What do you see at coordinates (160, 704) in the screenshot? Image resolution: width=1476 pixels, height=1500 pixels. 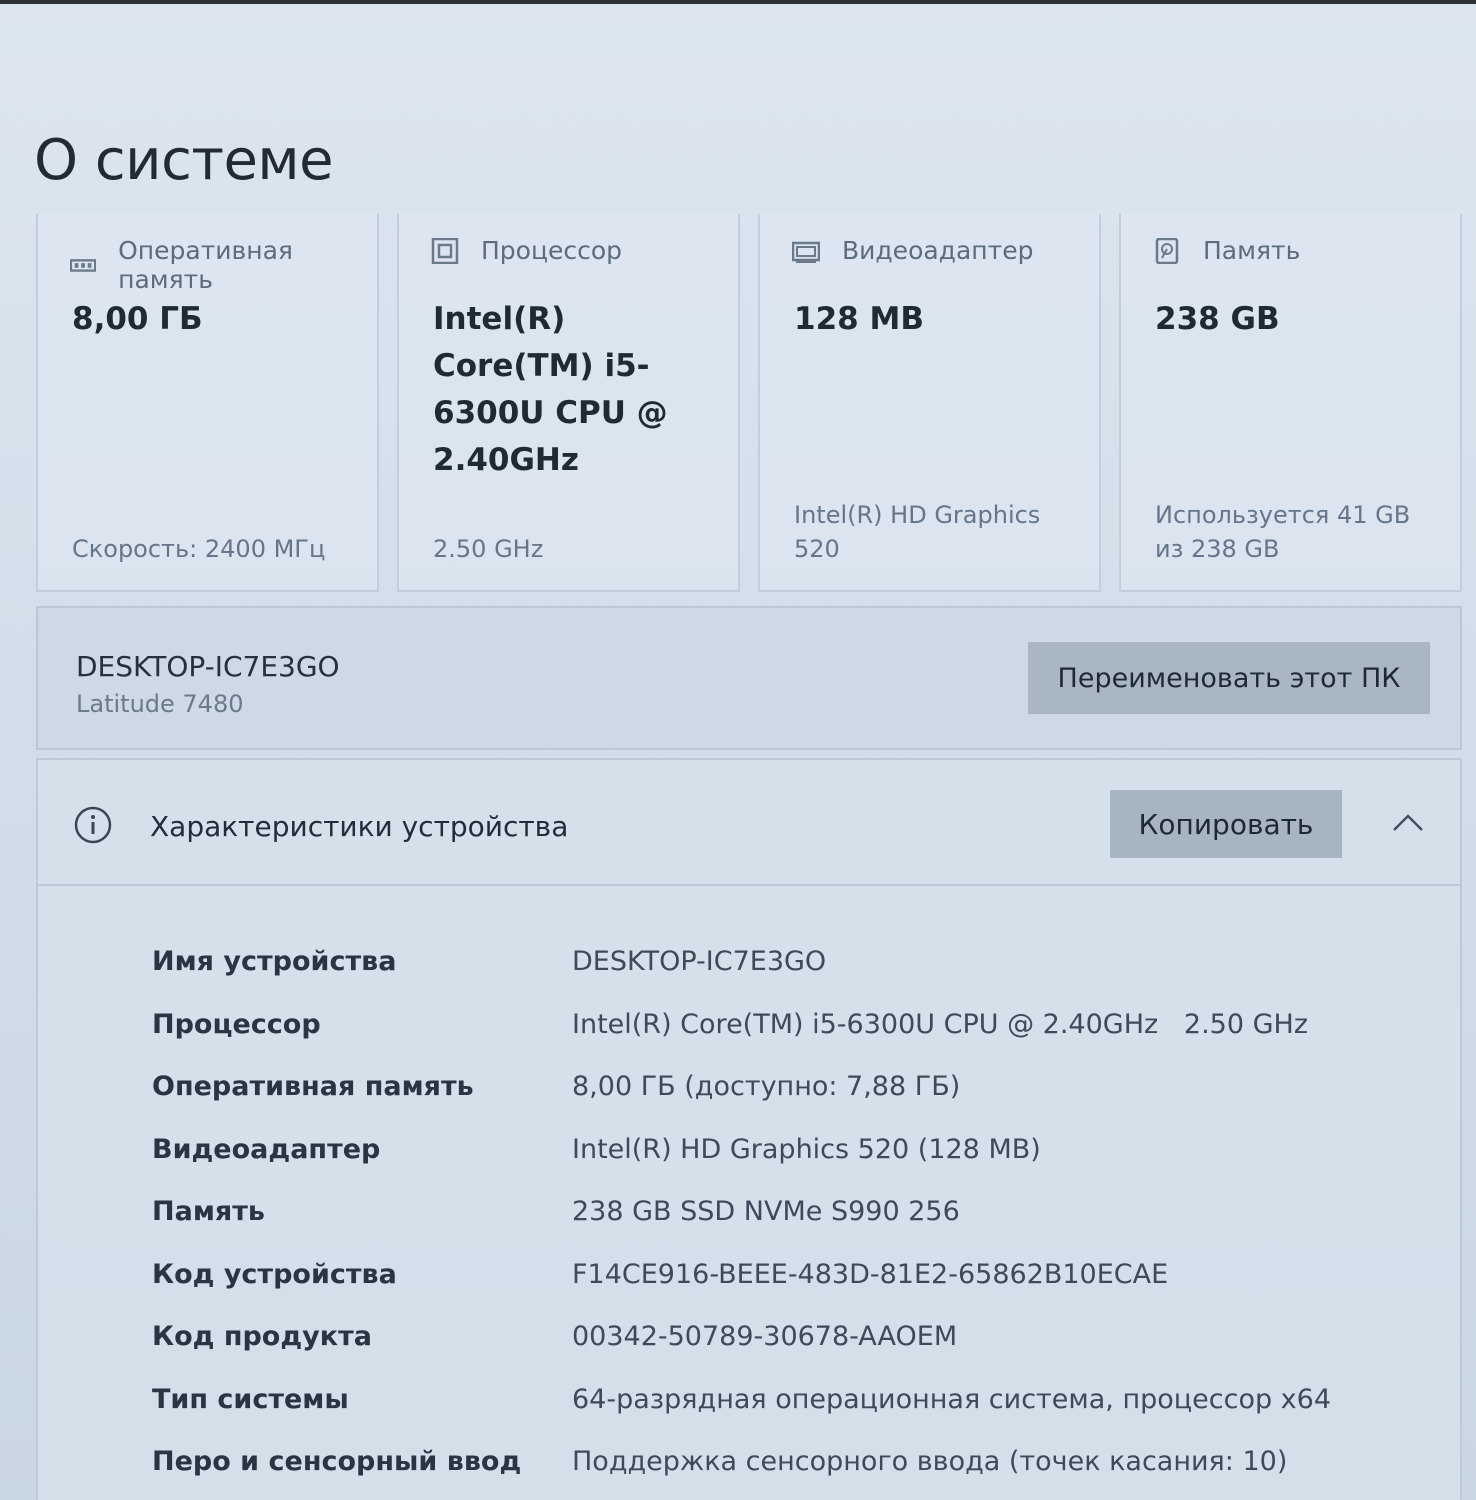 I see `device-model: Latitude 7480` at bounding box center [160, 704].